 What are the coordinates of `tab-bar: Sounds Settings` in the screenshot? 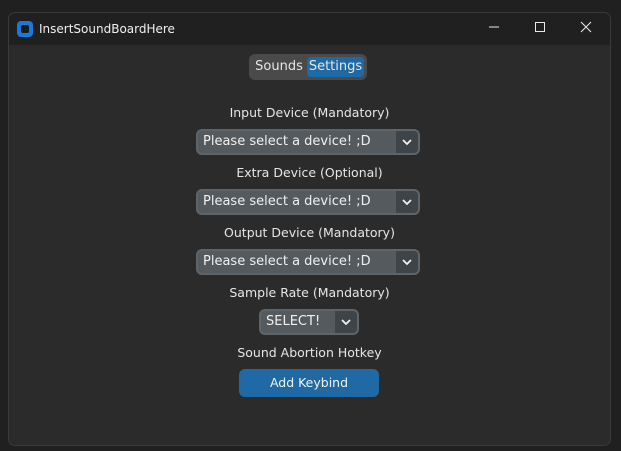 It's located at (308, 67).